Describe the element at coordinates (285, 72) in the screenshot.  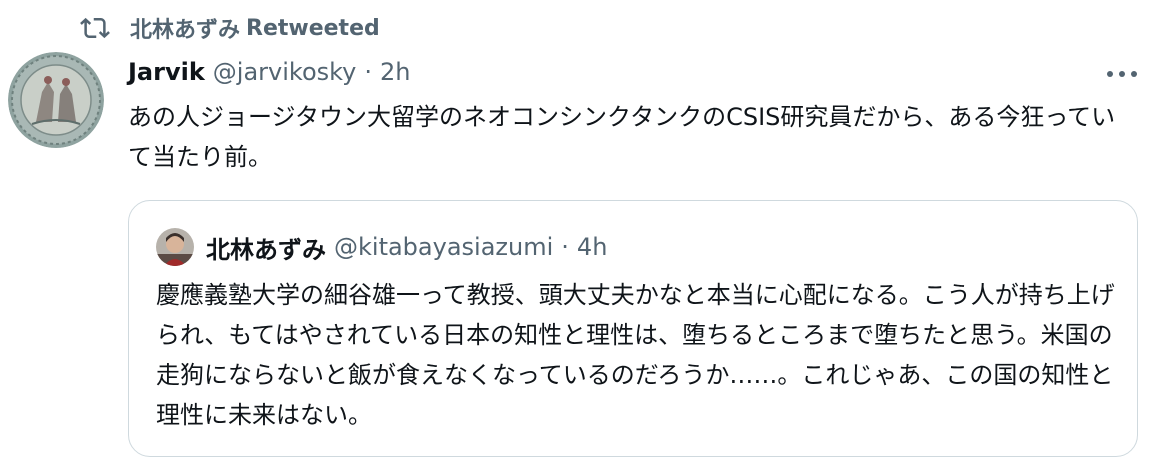
I see `user-handle: @jarvikosky` at that location.